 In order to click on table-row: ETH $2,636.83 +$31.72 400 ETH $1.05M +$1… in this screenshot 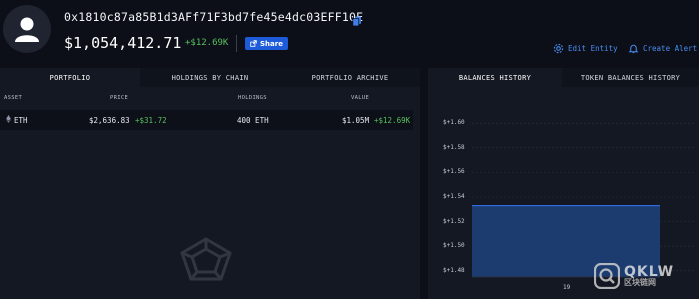, I will do `click(206, 120)`.